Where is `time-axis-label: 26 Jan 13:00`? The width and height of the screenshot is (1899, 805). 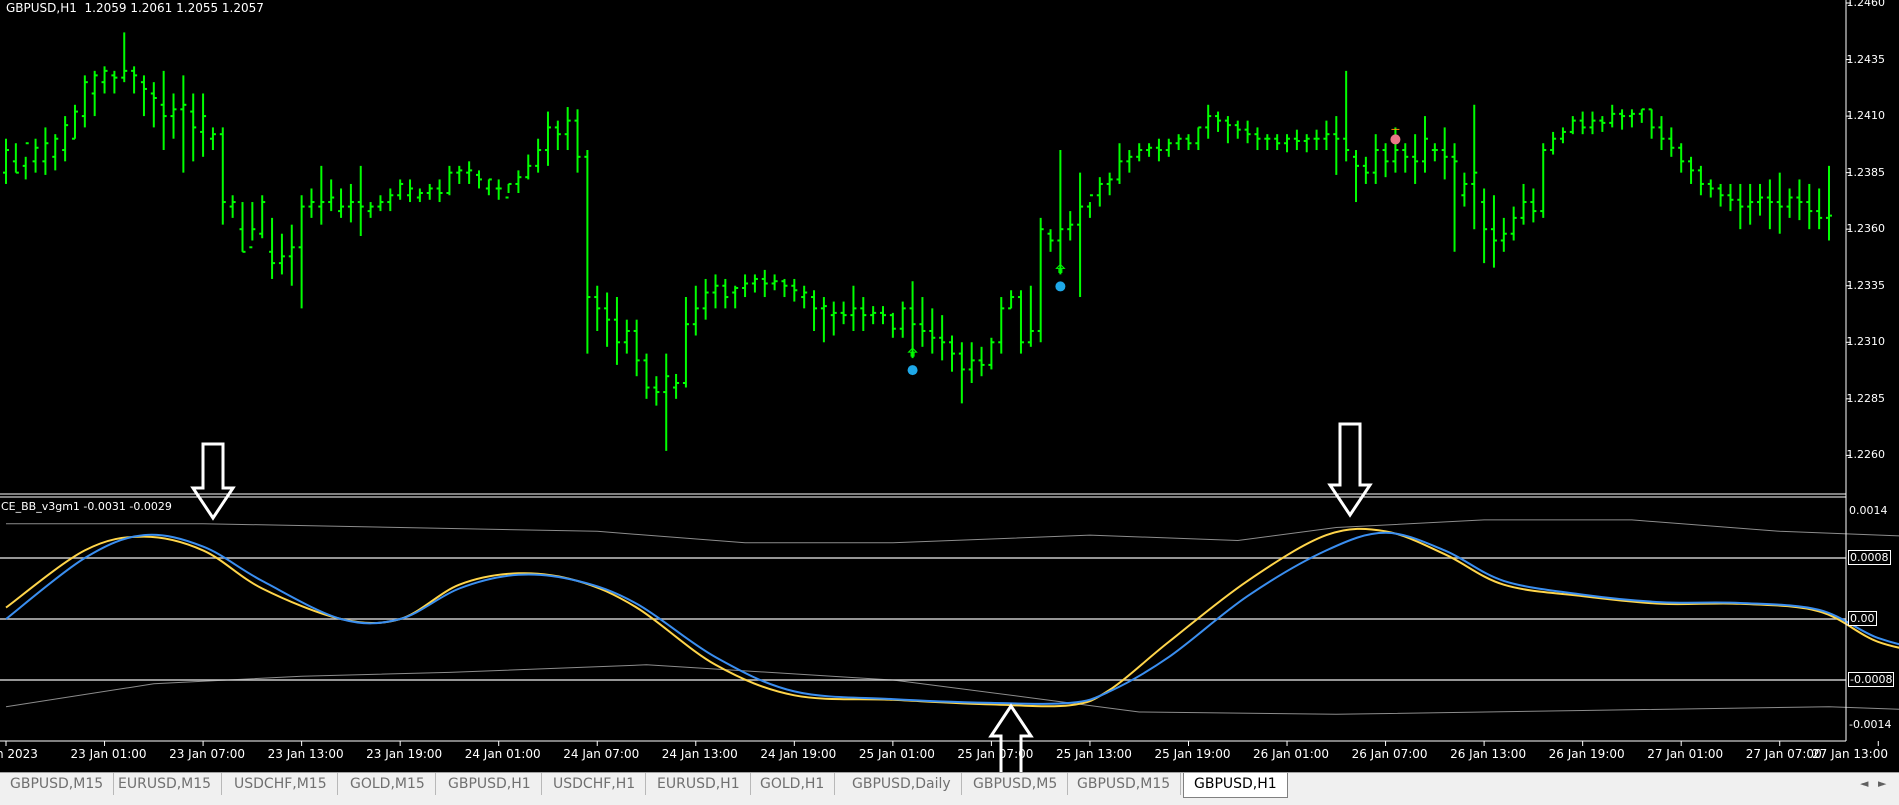
time-axis-label: 26 Jan 13:00 is located at coordinates (1488, 754).